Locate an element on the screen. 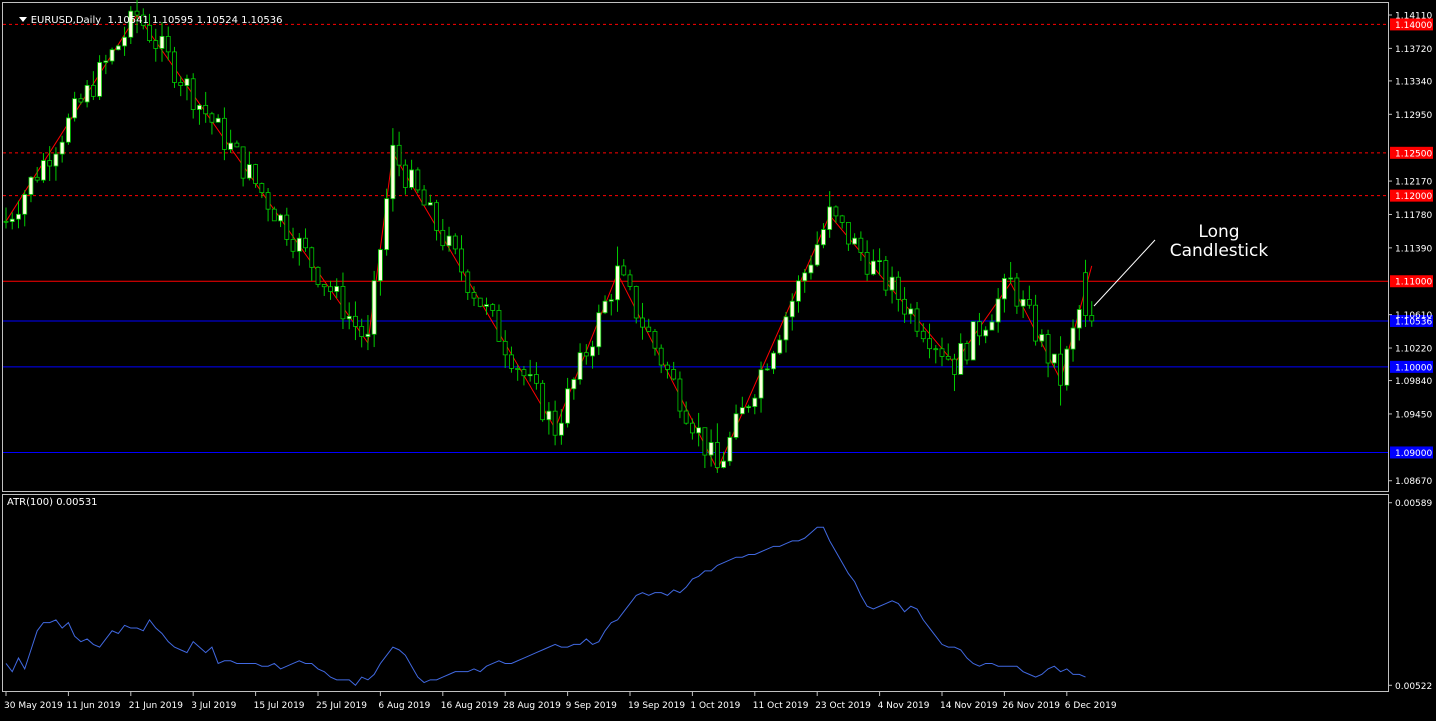 The width and height of the screenshot is (1436, 721). time-tick-label: 9 Sep 2019 is located at coordinates (592, 706).